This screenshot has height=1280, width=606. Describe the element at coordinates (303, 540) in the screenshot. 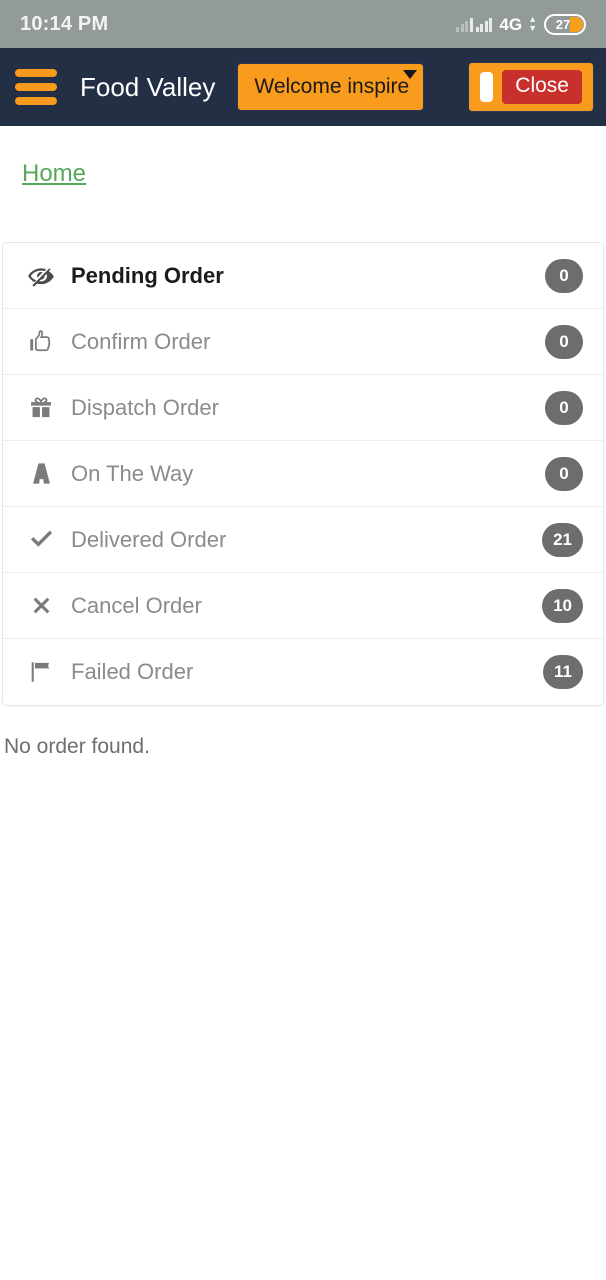

I see `list-item-delivered-order: Delivered Order 21` at that location.